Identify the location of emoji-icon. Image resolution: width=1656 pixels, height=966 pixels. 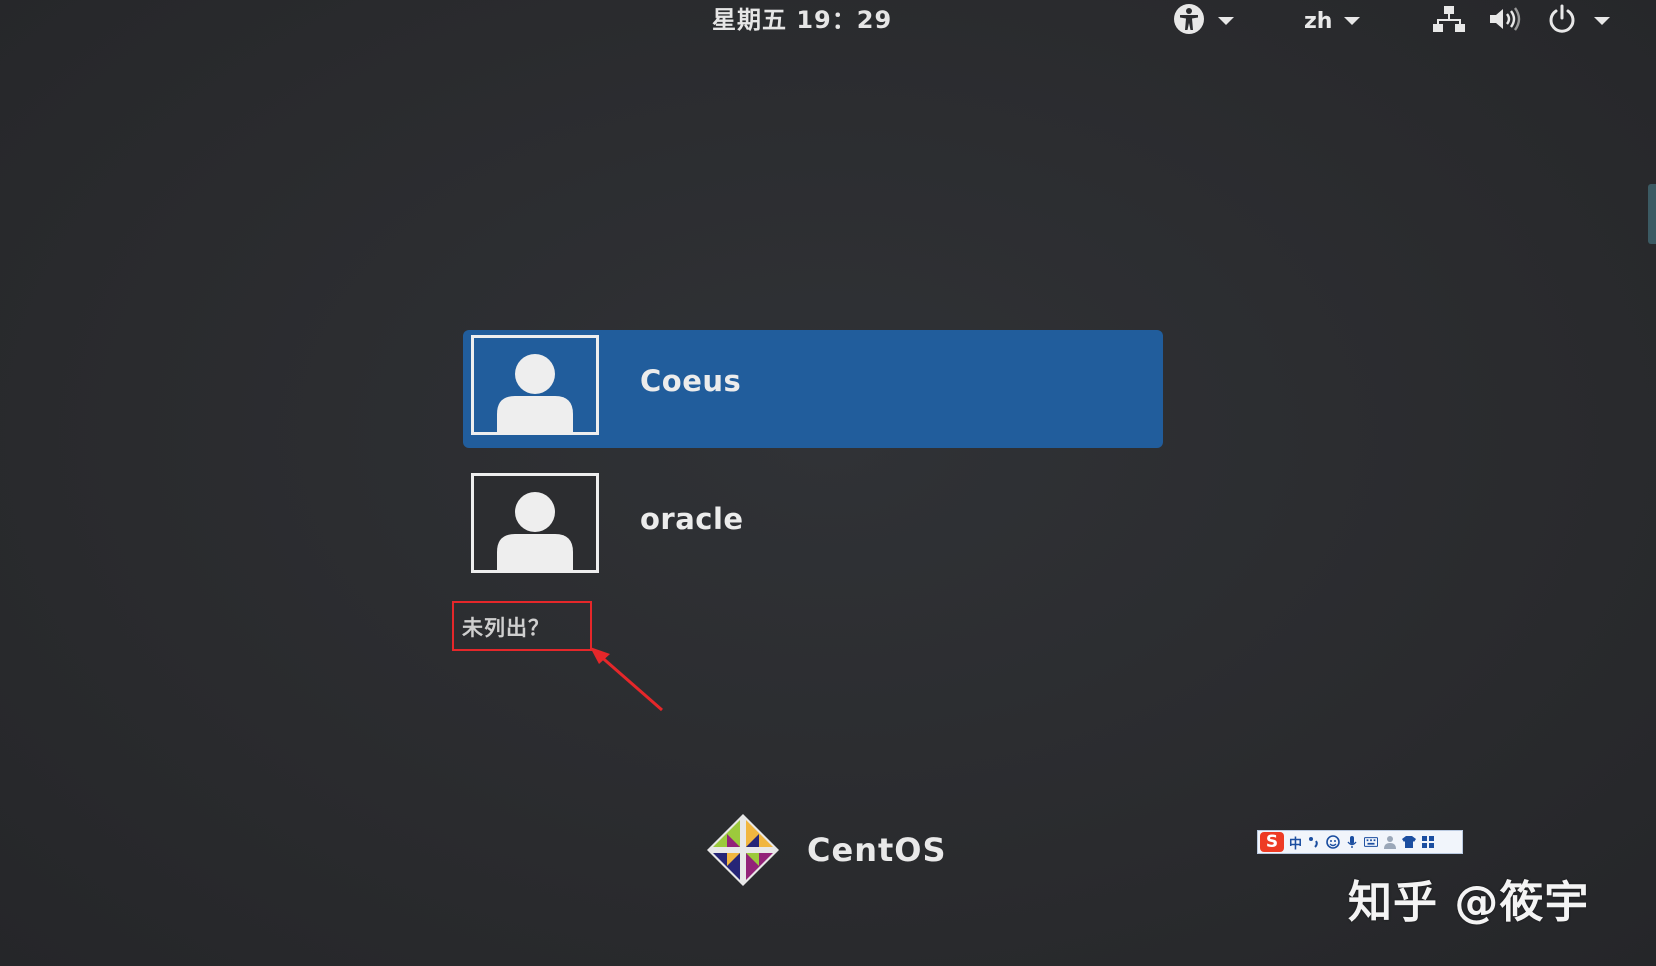
(1333, 842).